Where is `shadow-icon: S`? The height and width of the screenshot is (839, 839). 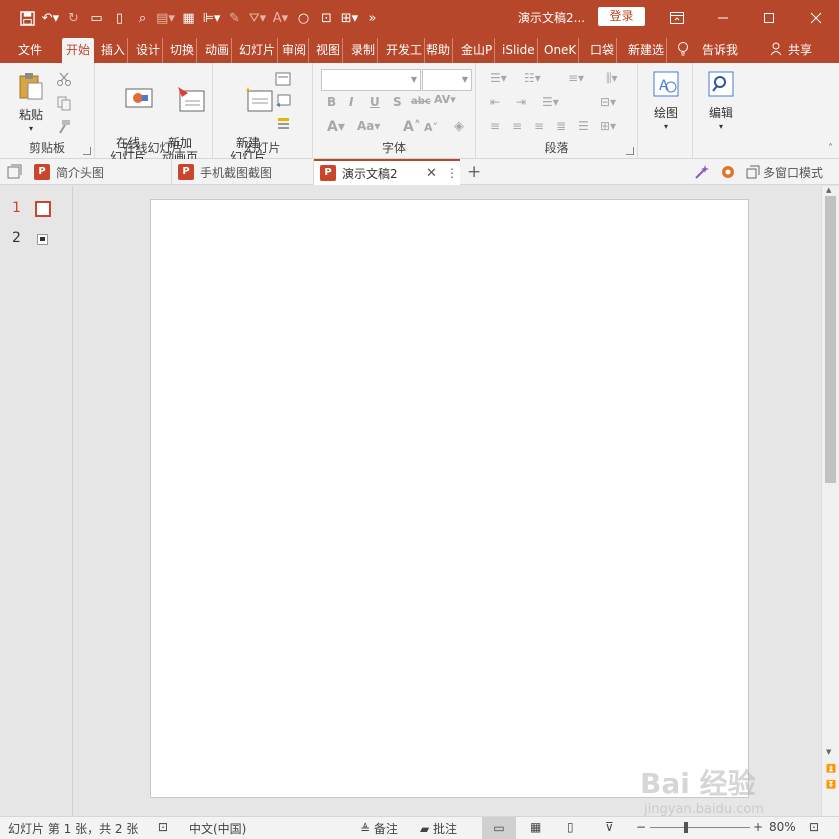 shadow-icon: S is located at coordinates (397, 102).